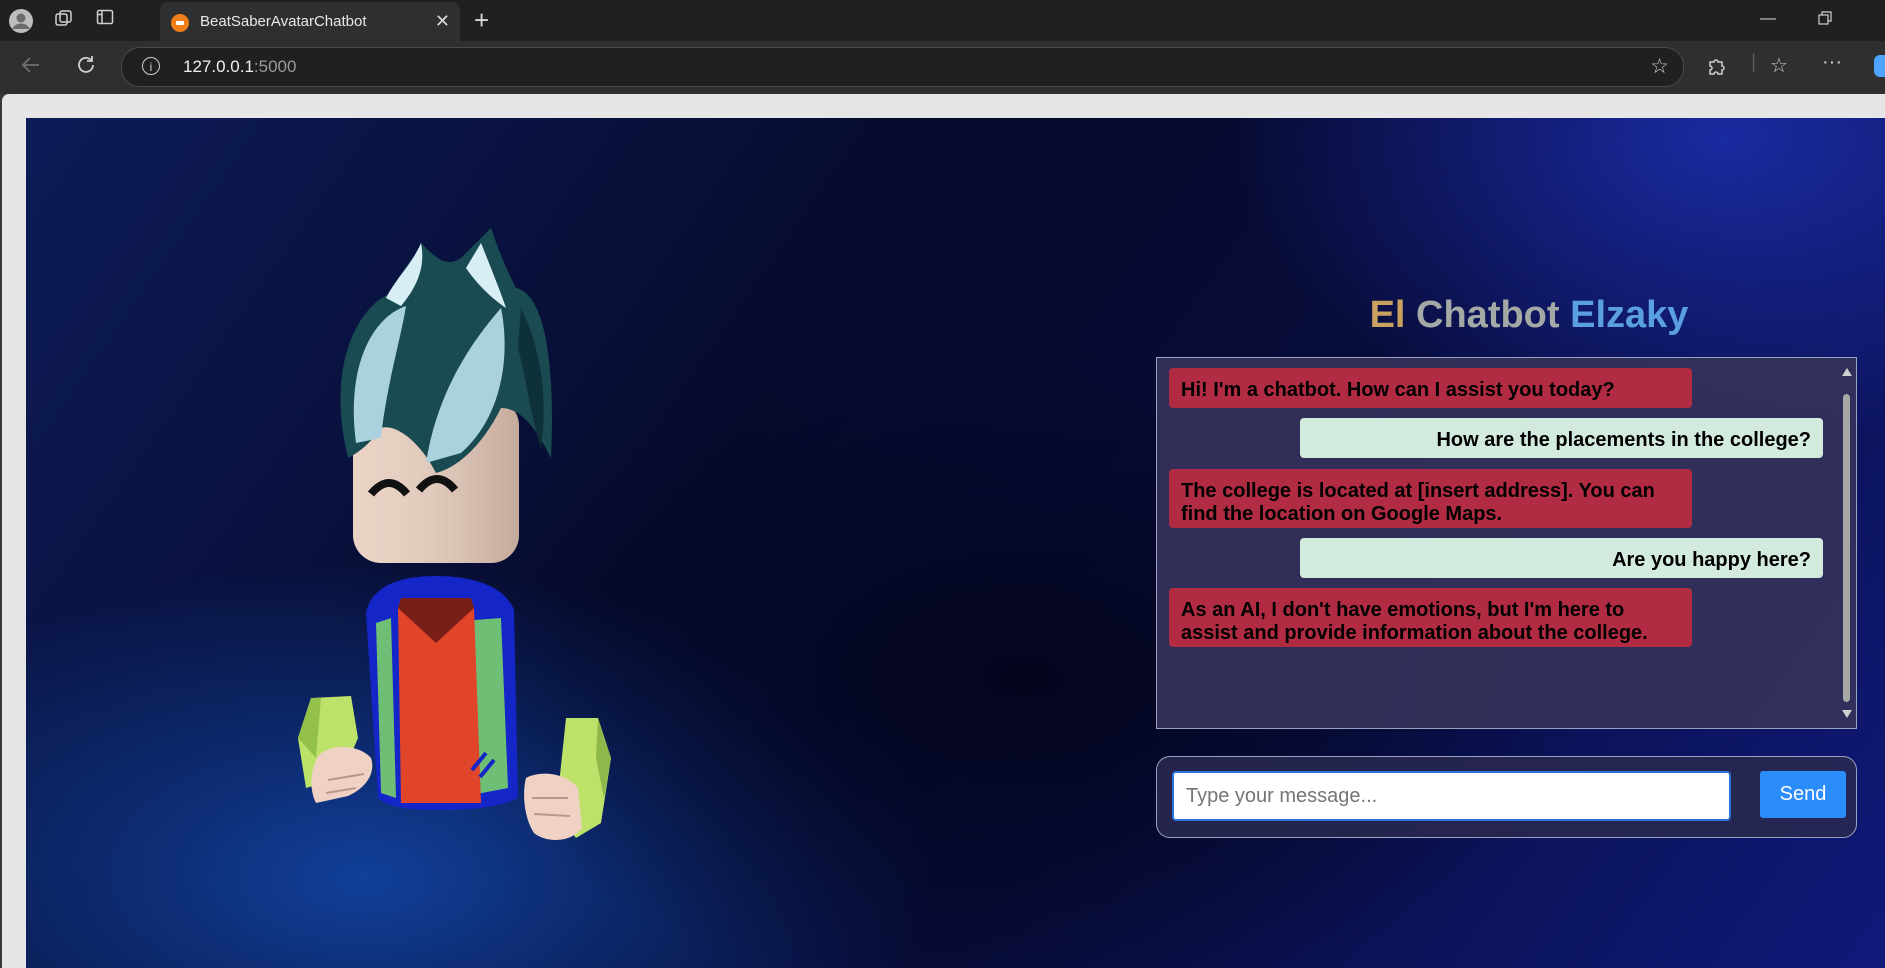 Image resolution: width=1885 pixels, height=968 pixels. Describe the element at coordinates (902, 67) in the screenshot. I see `address-bar: i 127.0.0.1:5000 ☆` at that location.